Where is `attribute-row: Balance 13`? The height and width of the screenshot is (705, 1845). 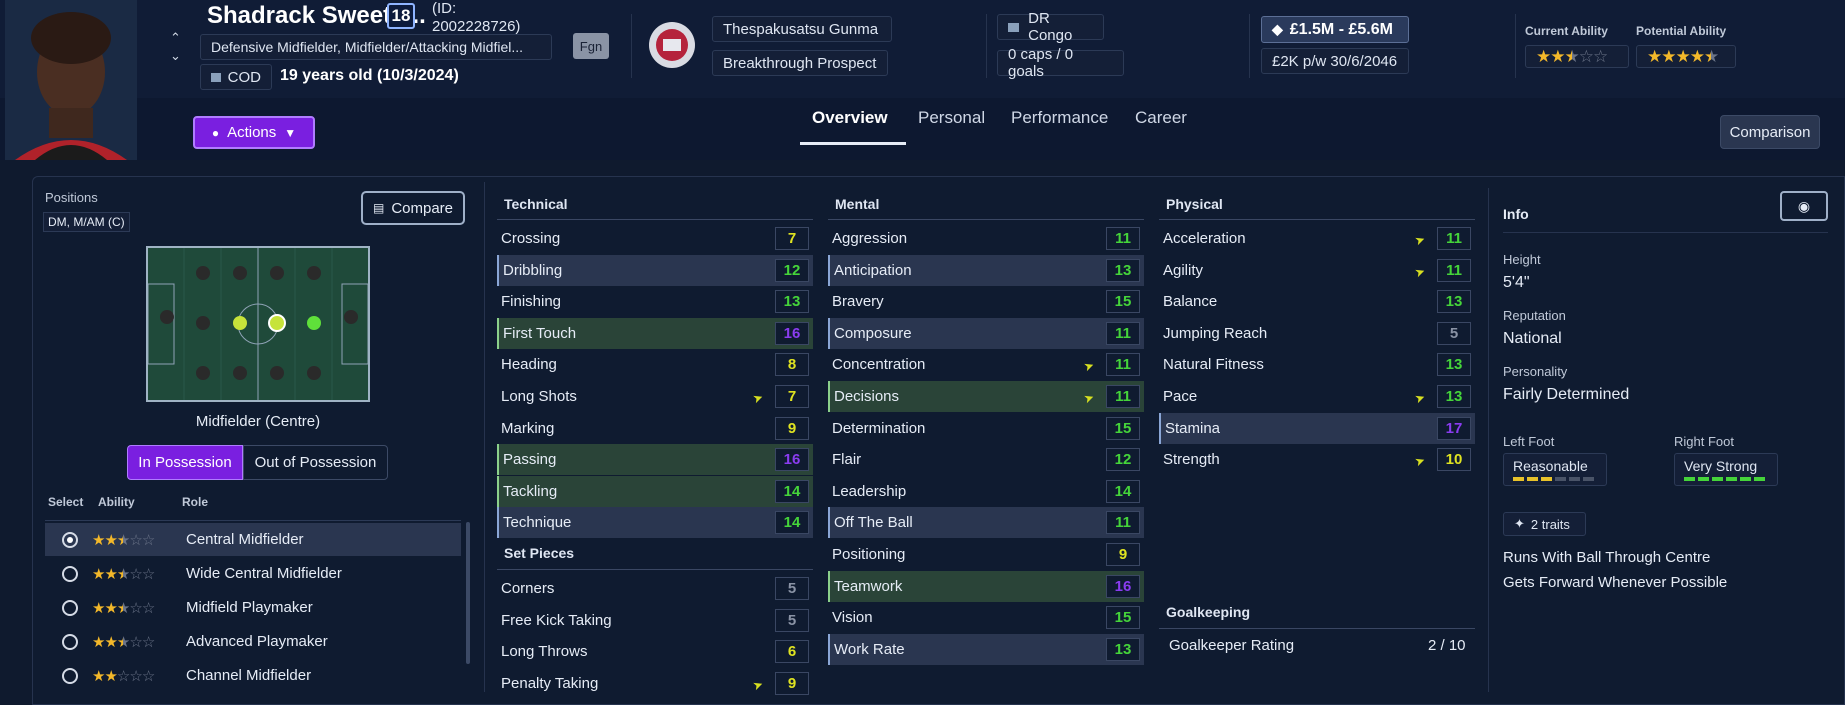
attribute-row: Balance 13 is located at coordinates (1317, 301).